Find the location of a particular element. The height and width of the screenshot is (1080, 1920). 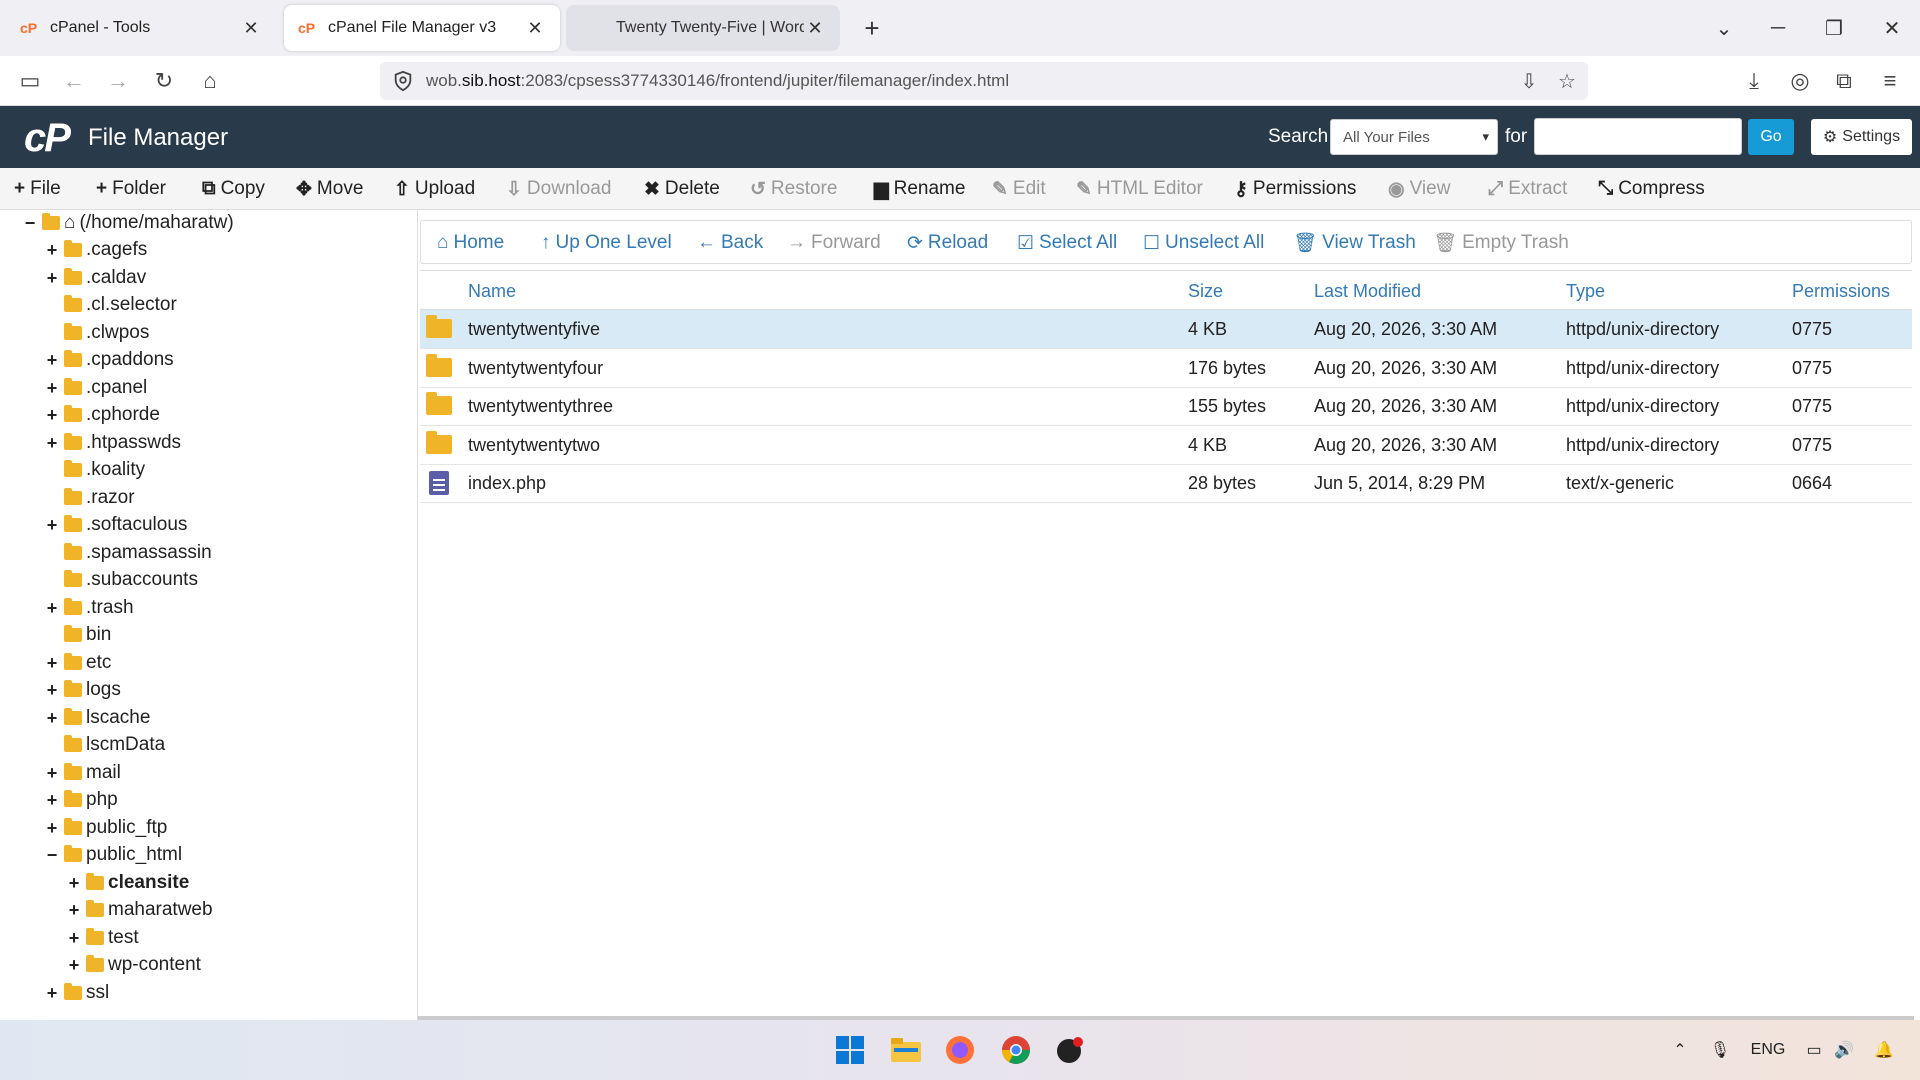

tree-node: .clwpos is located at coordinates (96, 333).